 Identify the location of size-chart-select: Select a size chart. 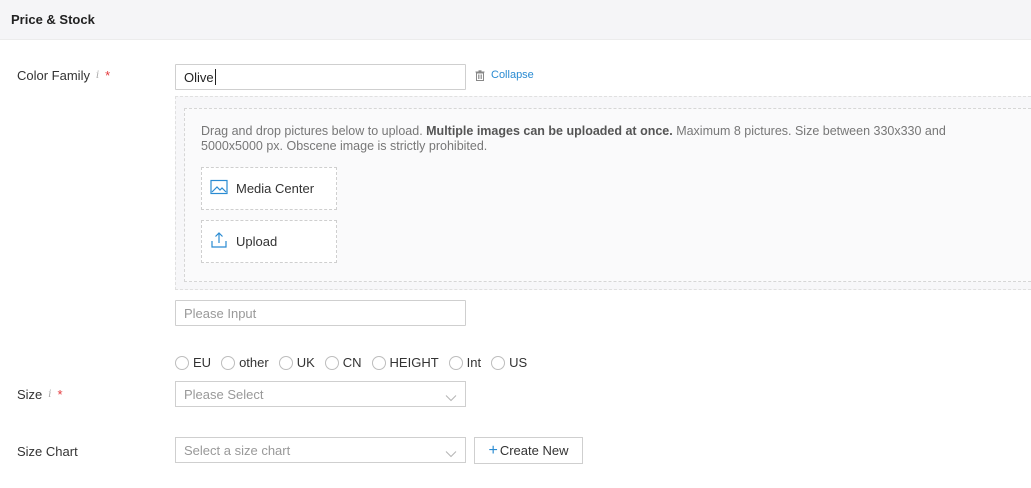
(320, 450).